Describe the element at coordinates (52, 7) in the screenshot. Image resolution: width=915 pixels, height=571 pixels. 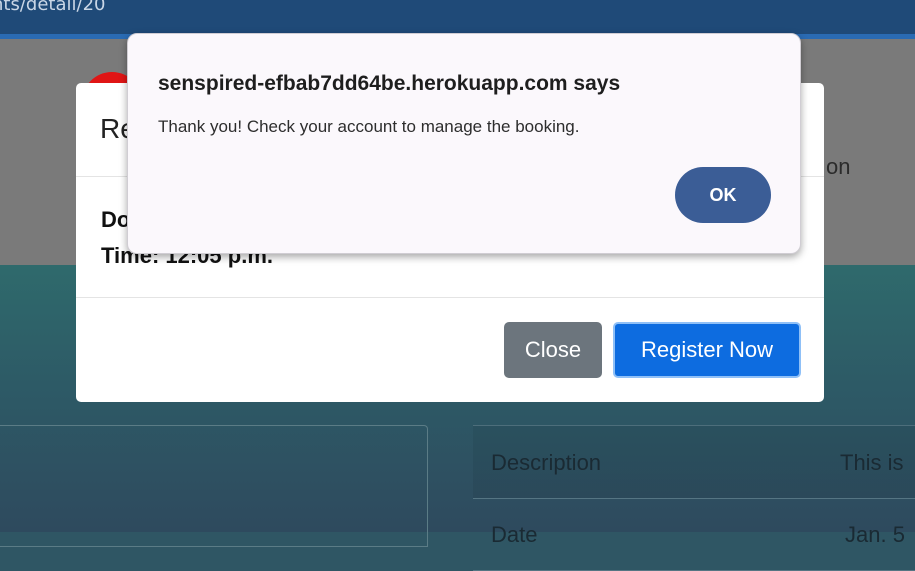
I see `address-url: nts/detail/20` at that location.